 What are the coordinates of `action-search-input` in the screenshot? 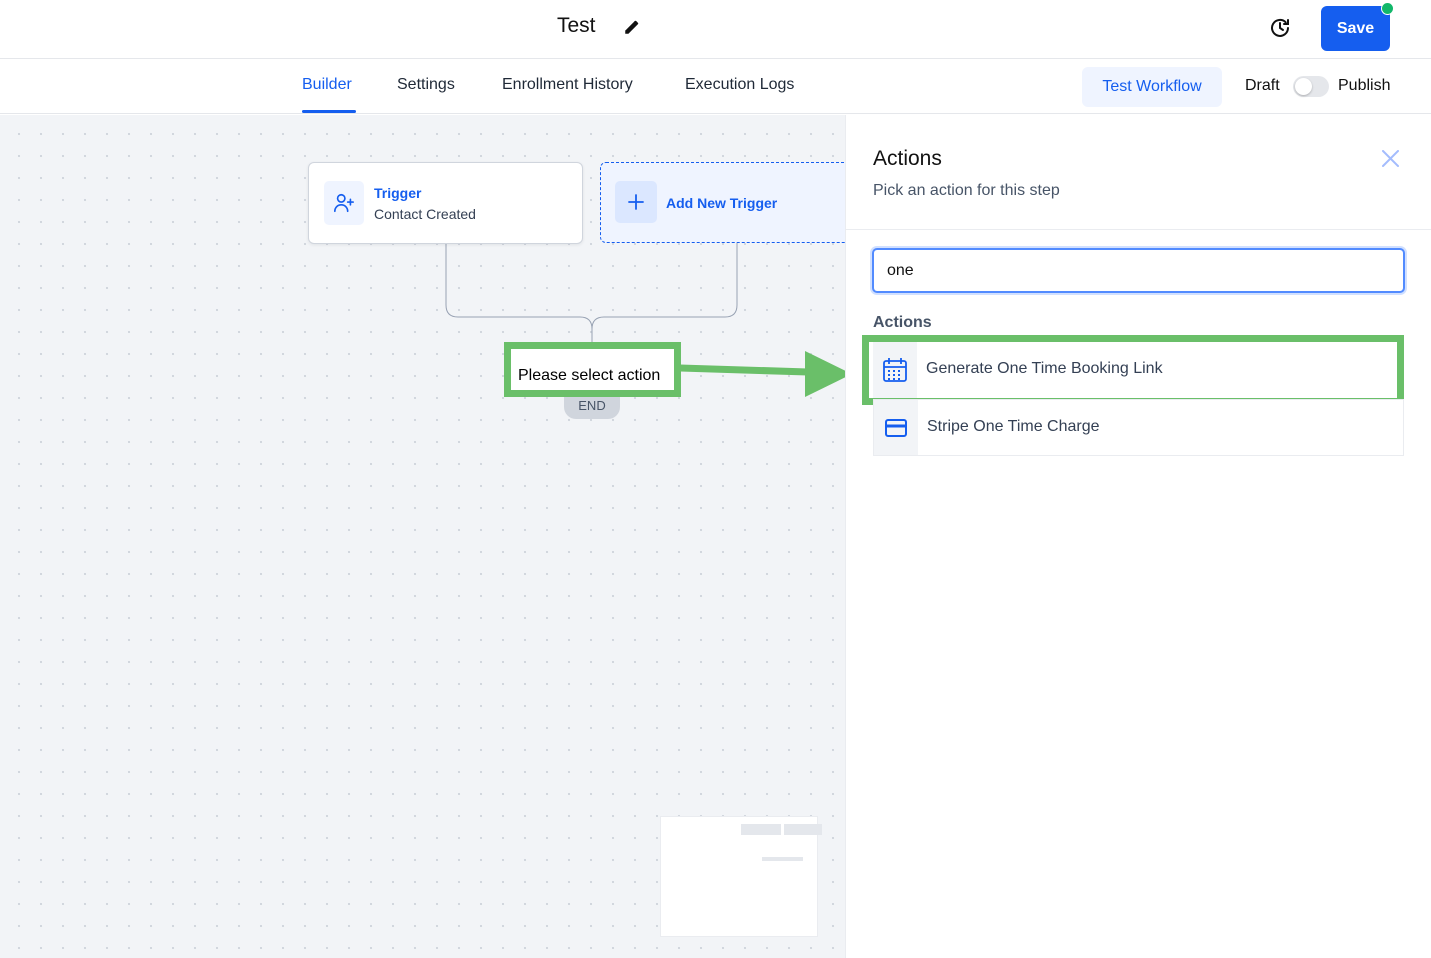 It's located at (1138, 270).